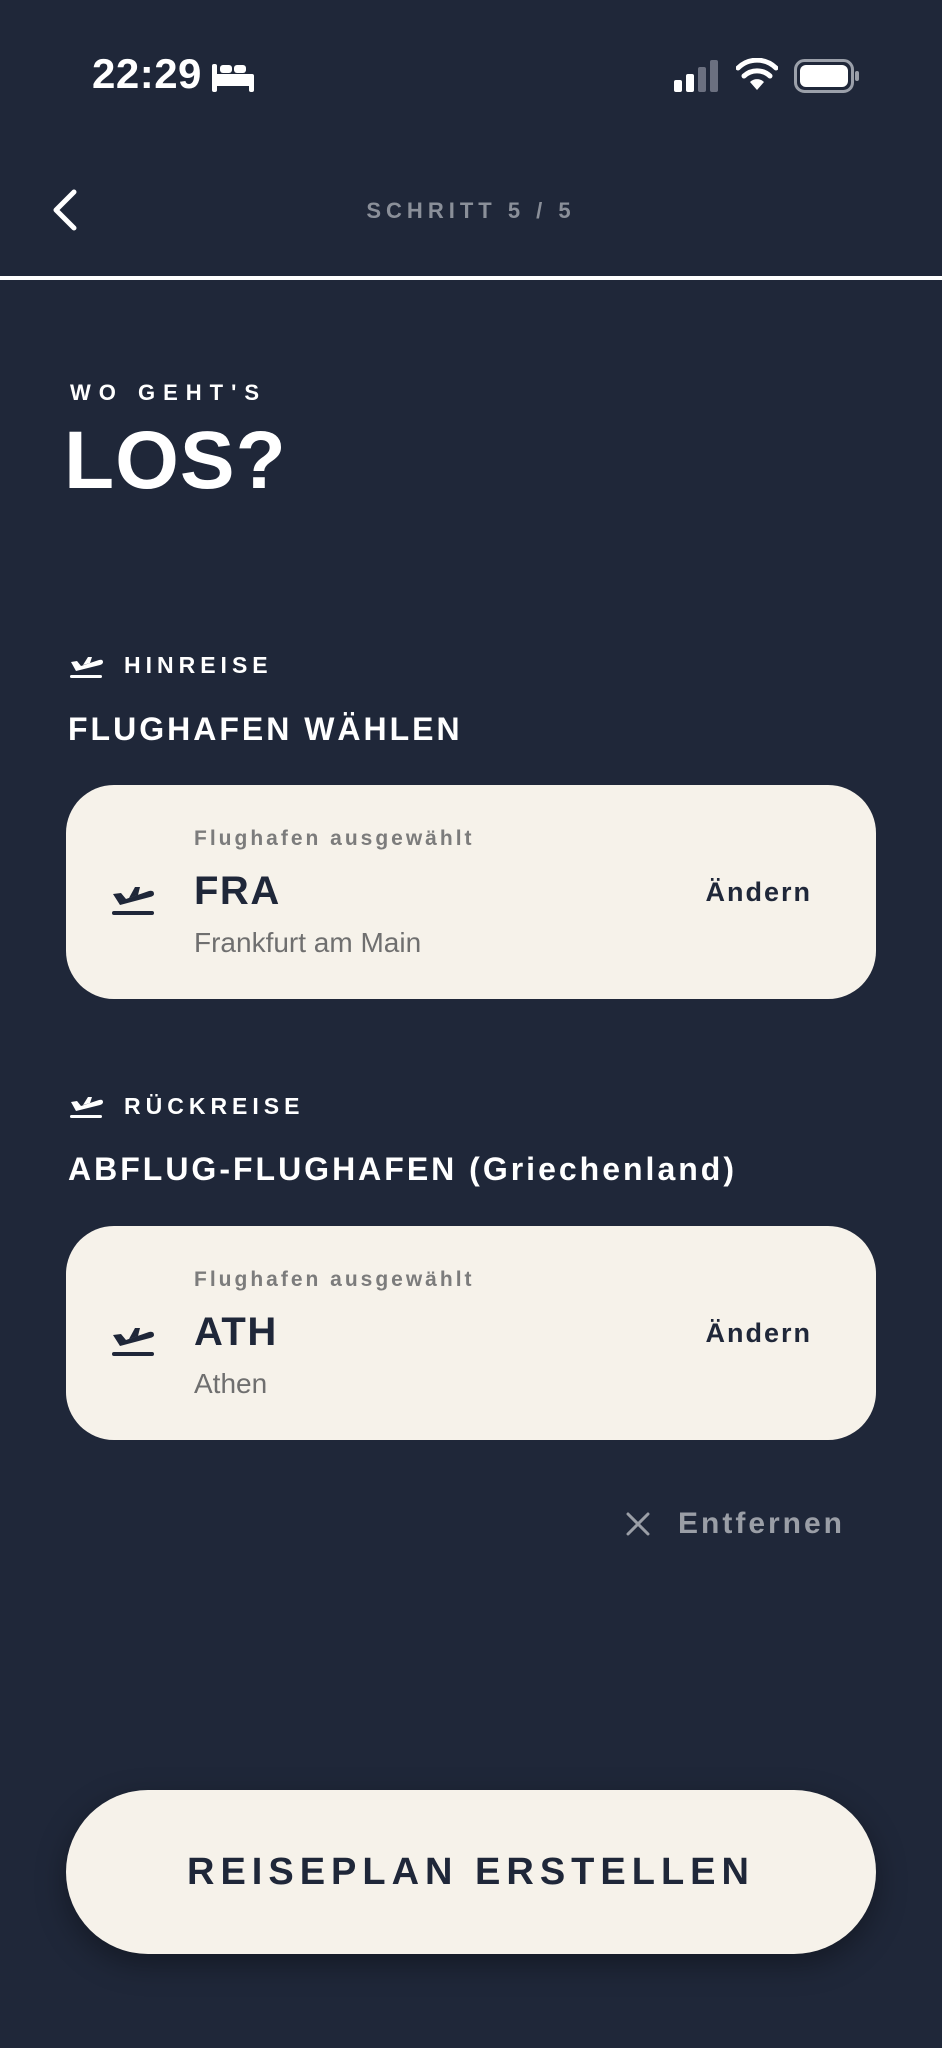 The height and width of the screenshot is (2048, 942). Describe the element at coordinates (147, 73) in the screenshot. I see `status-time: 22:29` at that location.